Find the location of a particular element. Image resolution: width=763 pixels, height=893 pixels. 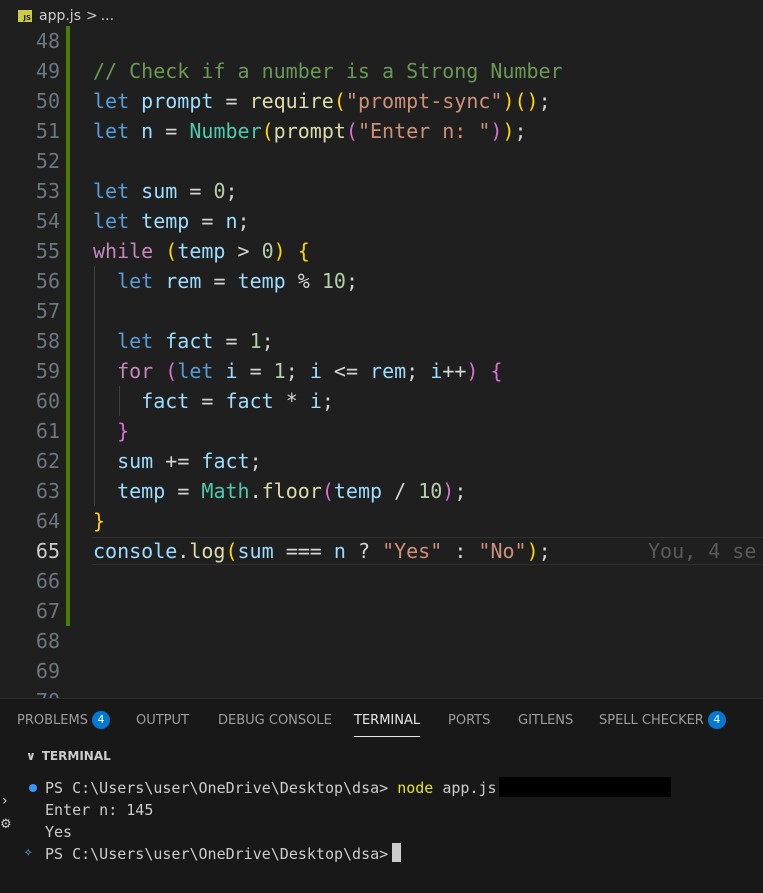

code-line: 60 fact = fact * i; is located at coordinates (381, 401).